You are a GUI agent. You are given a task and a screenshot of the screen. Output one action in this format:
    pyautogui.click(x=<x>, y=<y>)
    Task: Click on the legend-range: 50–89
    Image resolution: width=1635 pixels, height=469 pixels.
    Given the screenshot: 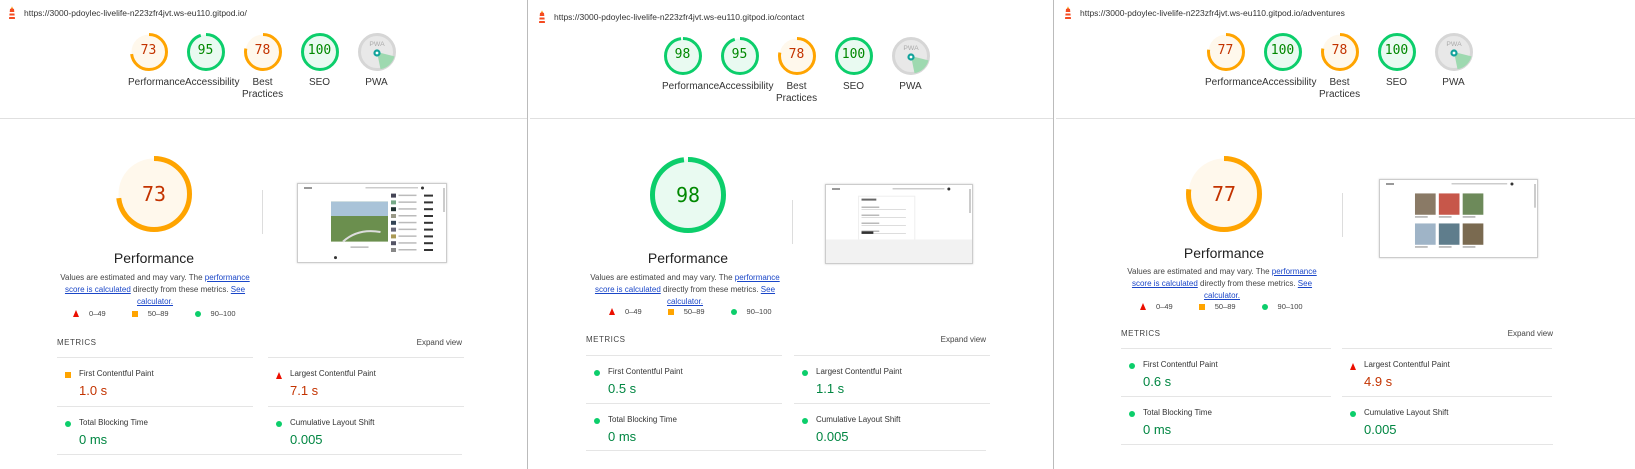 What is the action you would take?
    pyautogui.click(x=158, y=313)
    